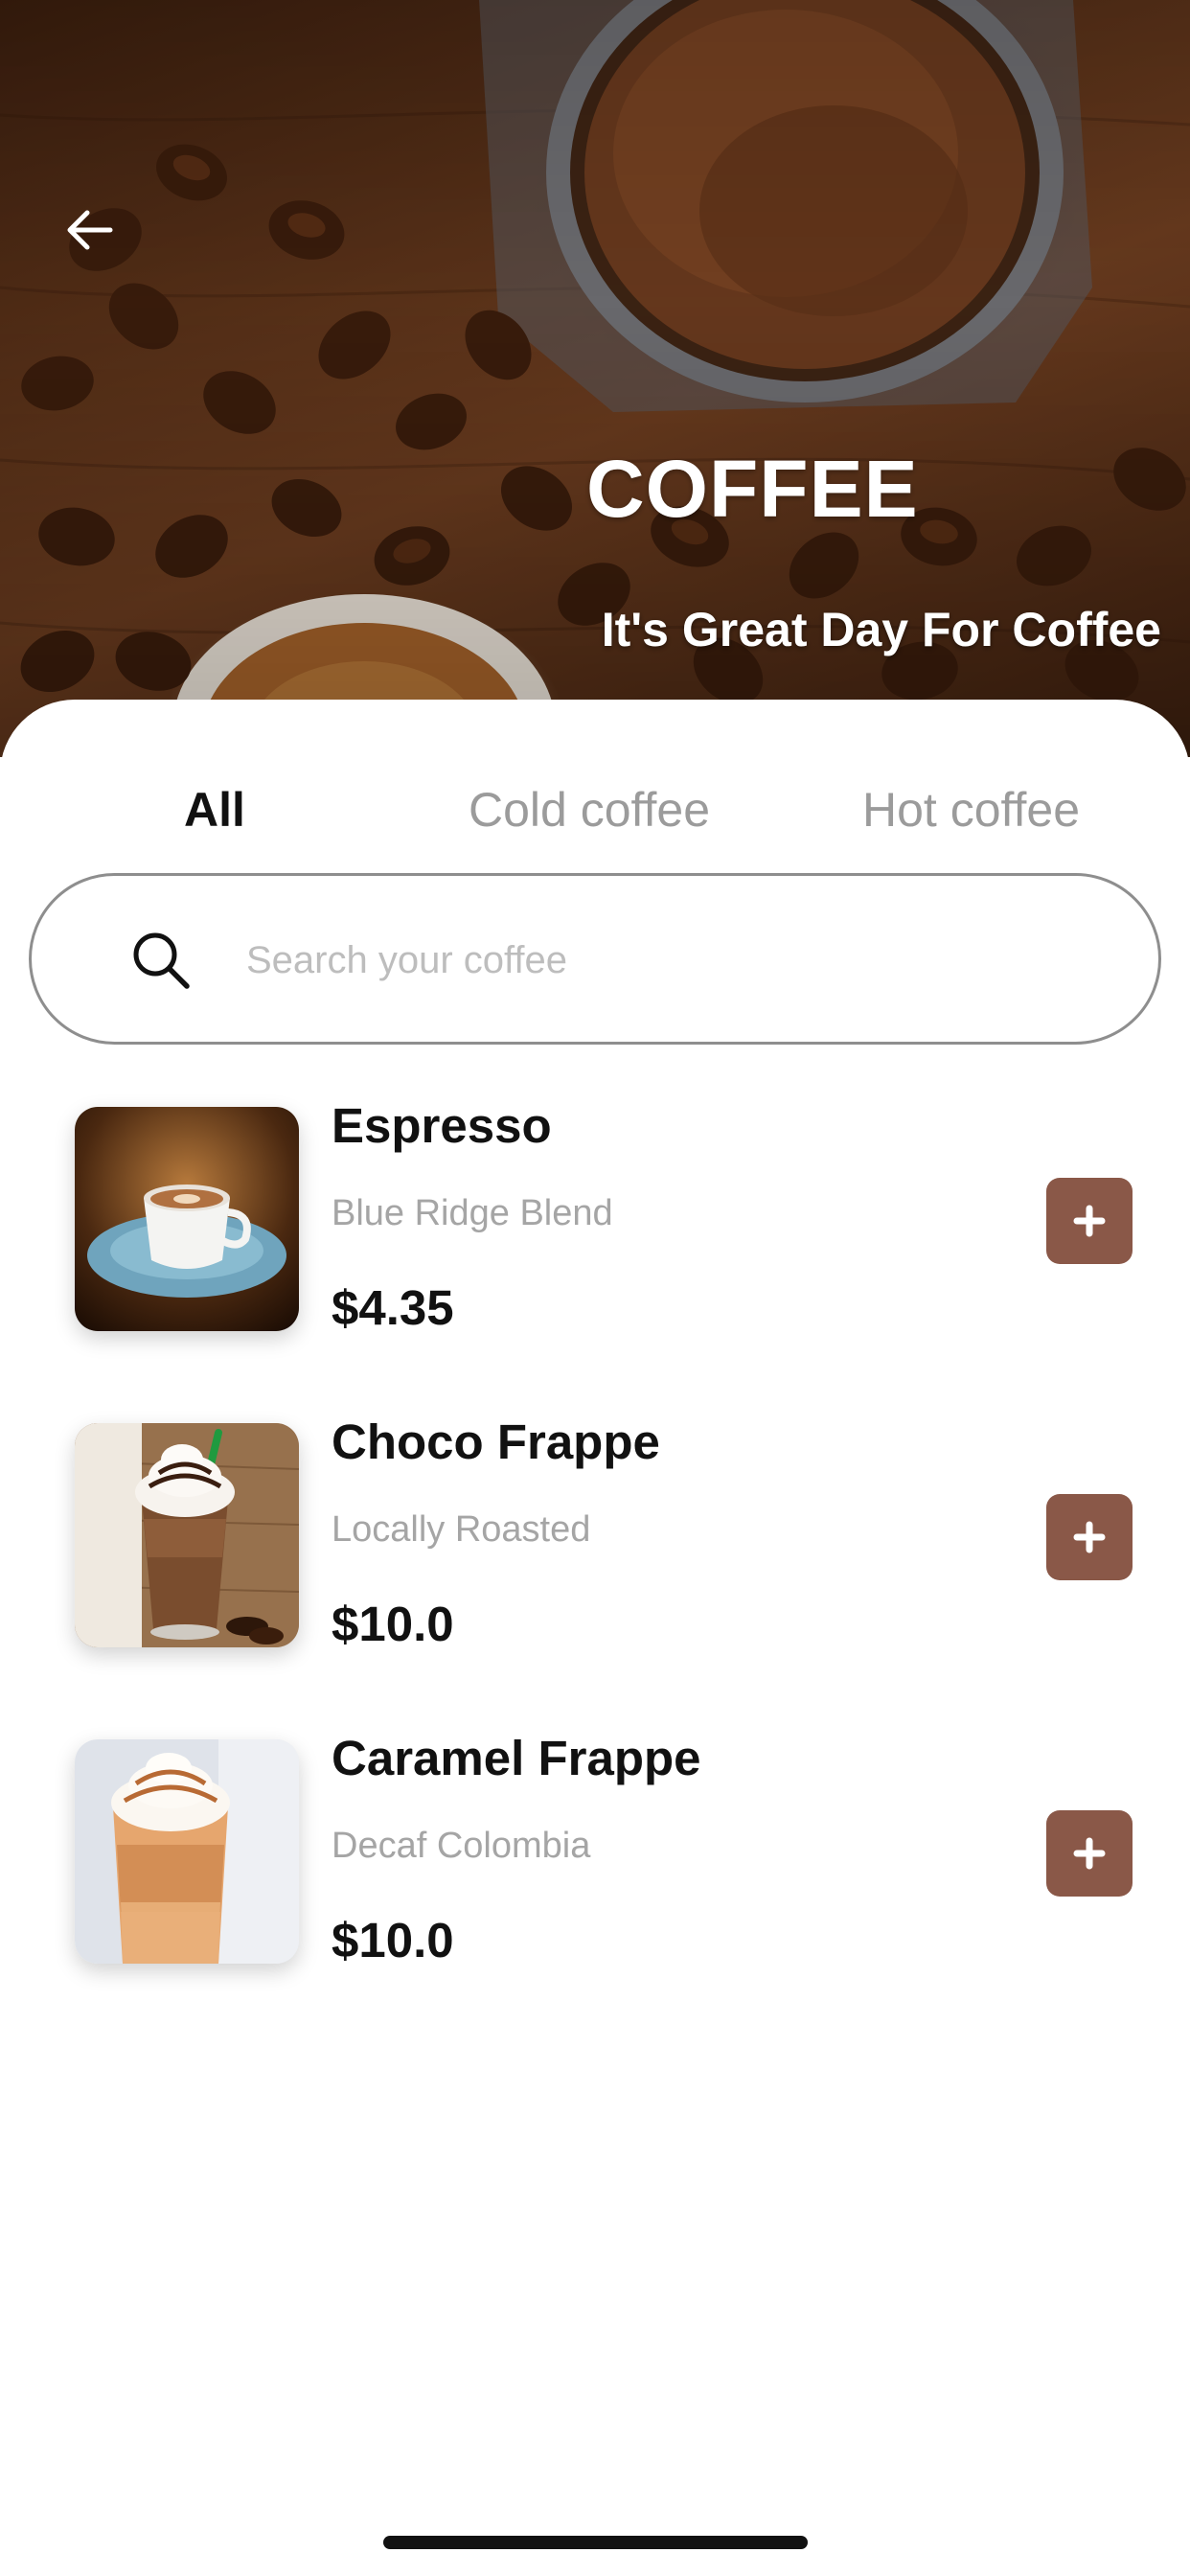 The image size is (1190, 2576). Describe the element at coordinates (753, 489) in the screenshot. I see `hero-title: COFFEE` at that location.